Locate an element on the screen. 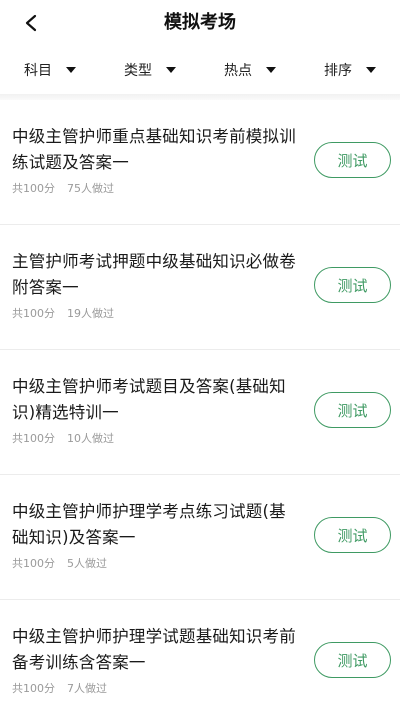 This screenshot has width=400, height=710. exam-meta: 共100分 10人做过 is located at coordinates (63, 438).